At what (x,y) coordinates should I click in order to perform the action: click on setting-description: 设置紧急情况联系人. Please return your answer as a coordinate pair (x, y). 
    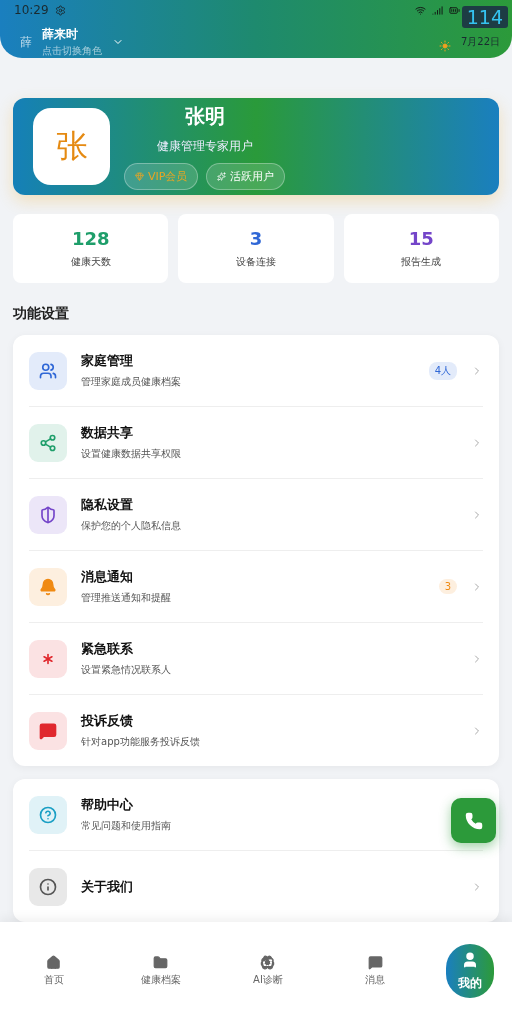
    Looking at the image, I should click on (126, 670).